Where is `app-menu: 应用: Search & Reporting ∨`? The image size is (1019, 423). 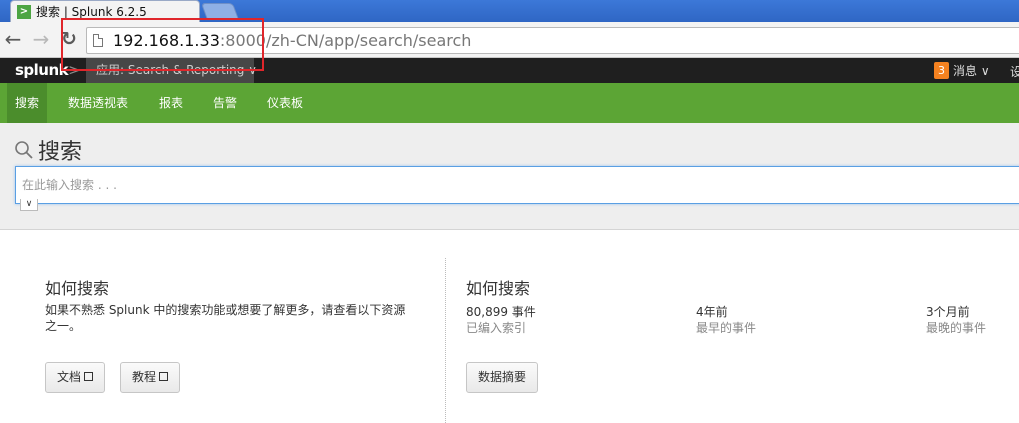 app-menu: 应用: Search & Reporting ∨ is located at coordinates (171, 70).